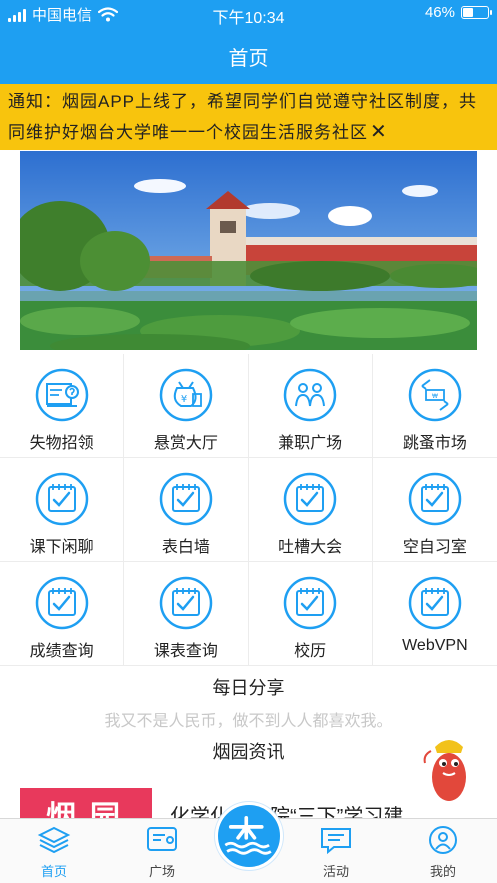  Describe the element at coordinates (185, 443) in the screenshot. I see `grid-item-label: 悬赏大厅` at that location.